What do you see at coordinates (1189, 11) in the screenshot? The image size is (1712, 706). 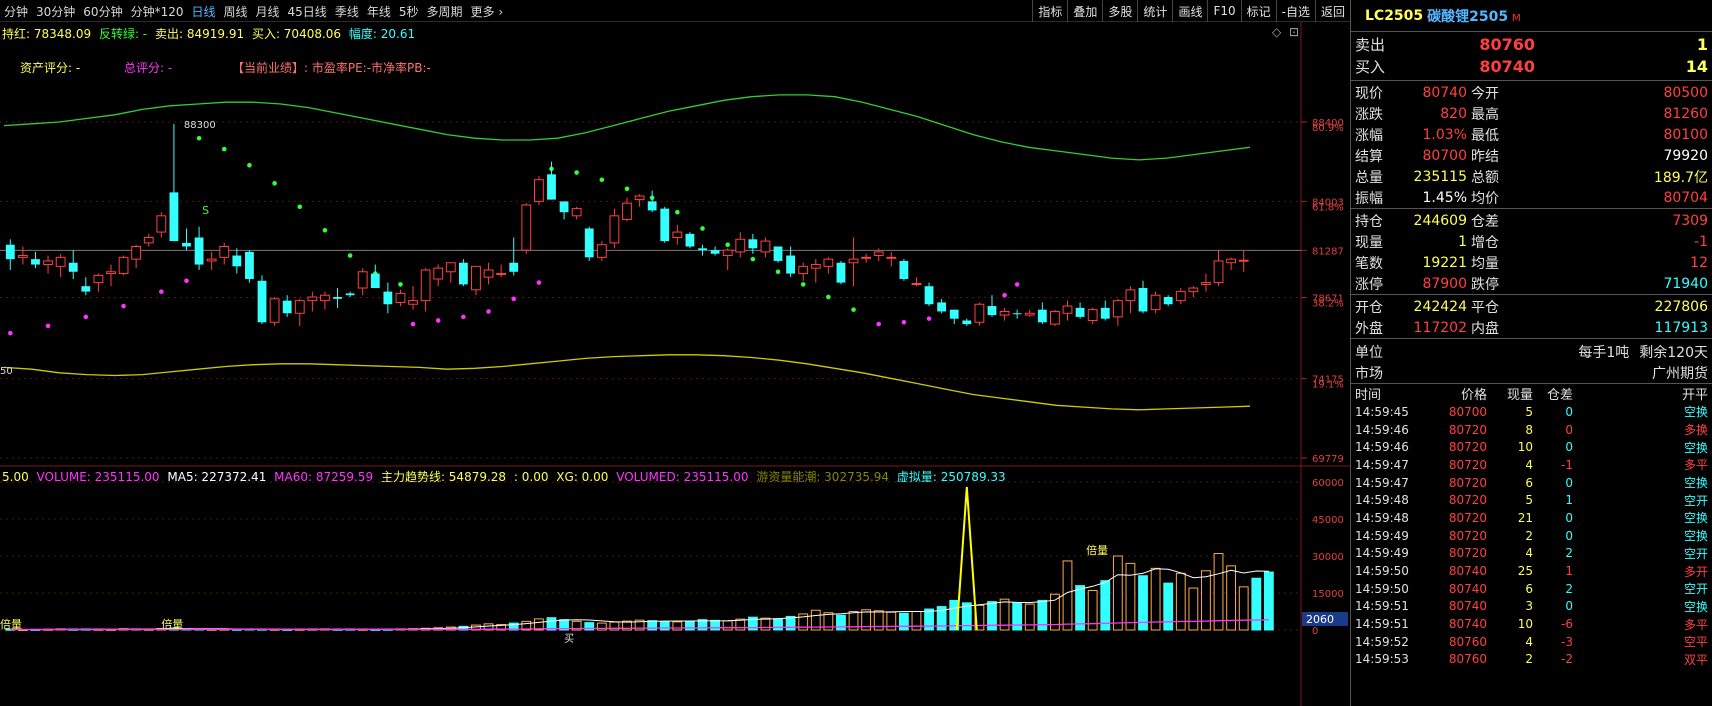 I see `tool-button-4: 画线` at bounding box center [1189, 11].